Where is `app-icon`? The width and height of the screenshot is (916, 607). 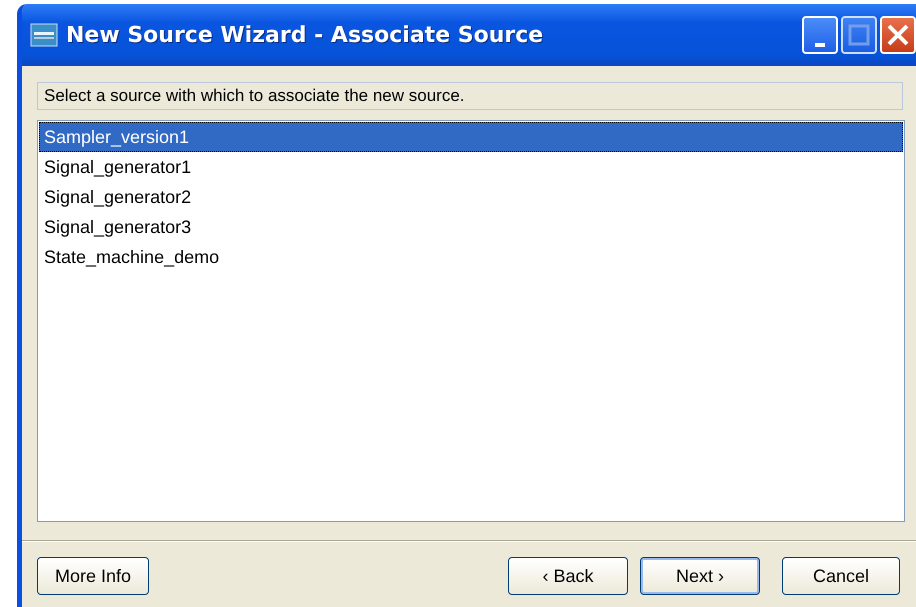
app-icon is located at coordinates (44, 35).